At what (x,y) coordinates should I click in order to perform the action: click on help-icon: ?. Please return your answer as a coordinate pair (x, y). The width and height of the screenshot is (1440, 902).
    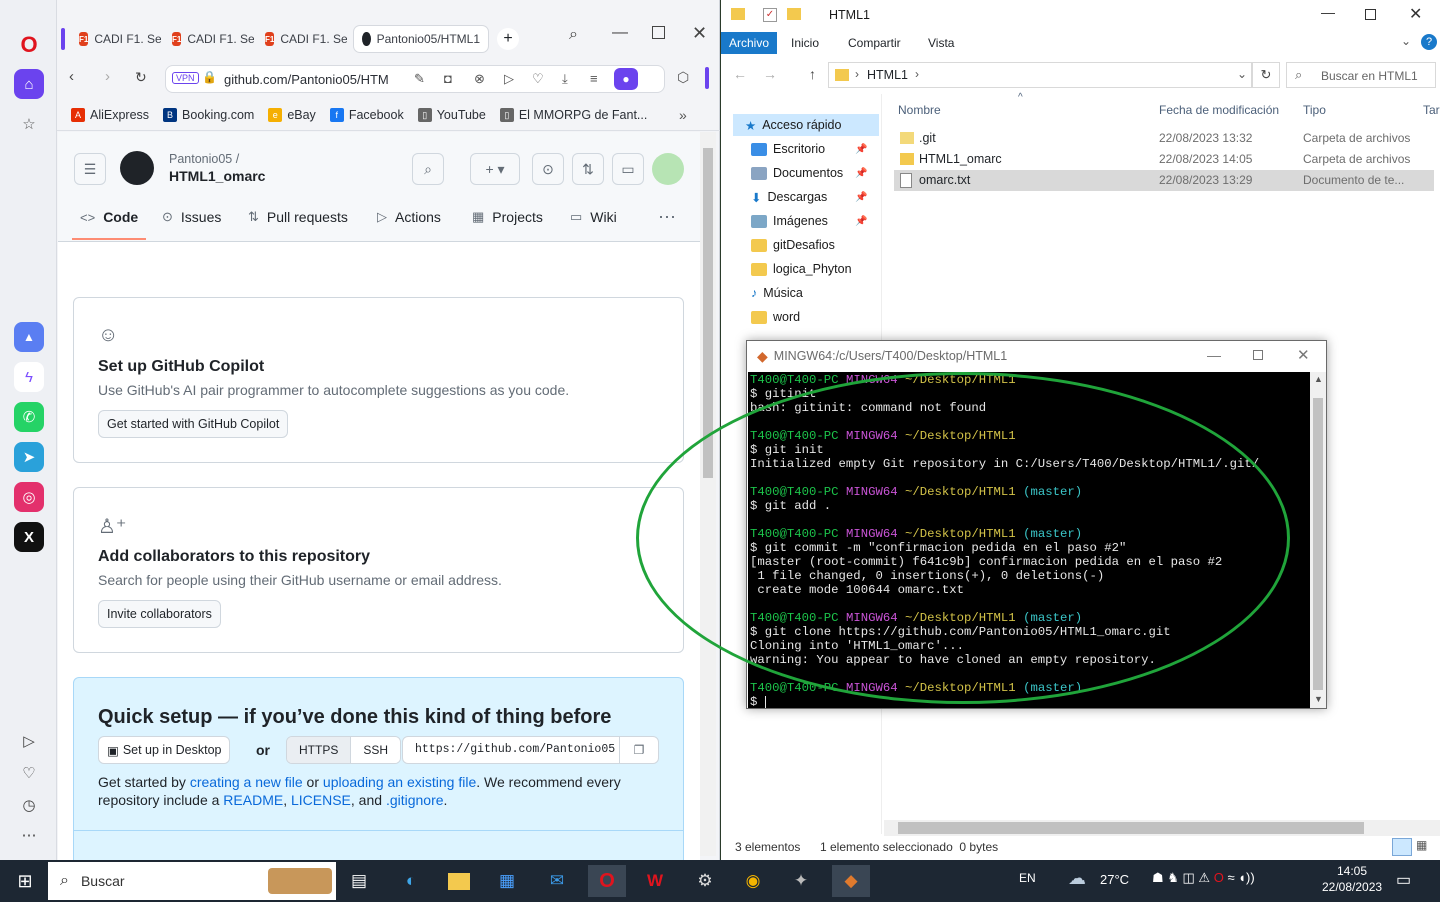
    Looking at the image, I should click on (1429, 42).